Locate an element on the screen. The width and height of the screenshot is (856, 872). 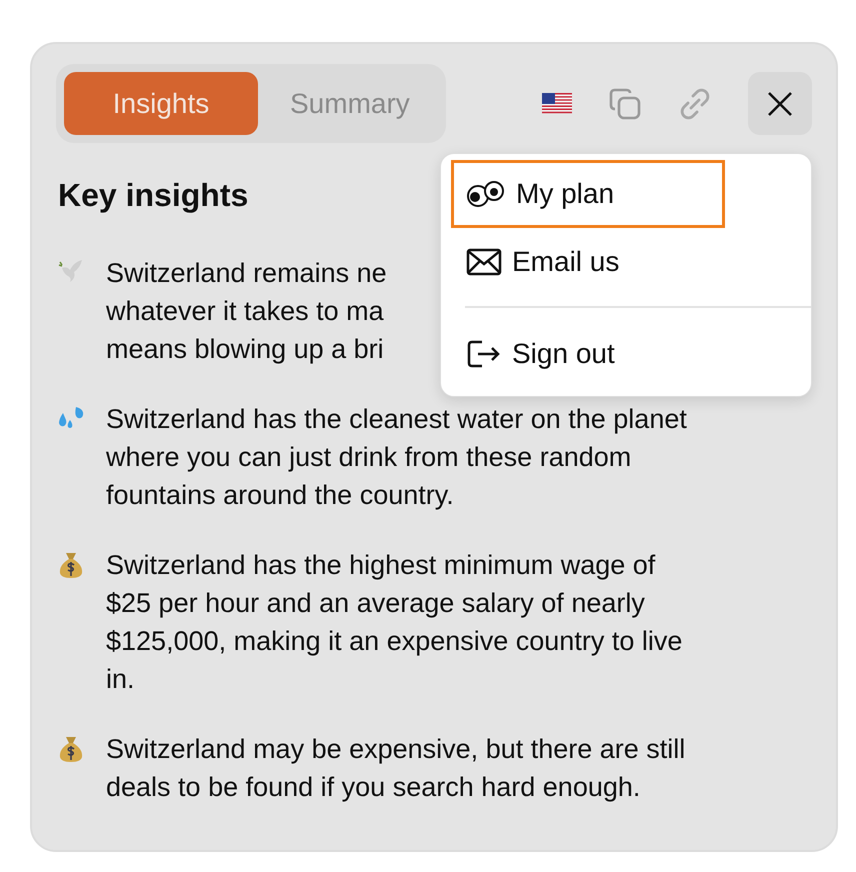
eyes-icon is located at coordinates (486, 194).